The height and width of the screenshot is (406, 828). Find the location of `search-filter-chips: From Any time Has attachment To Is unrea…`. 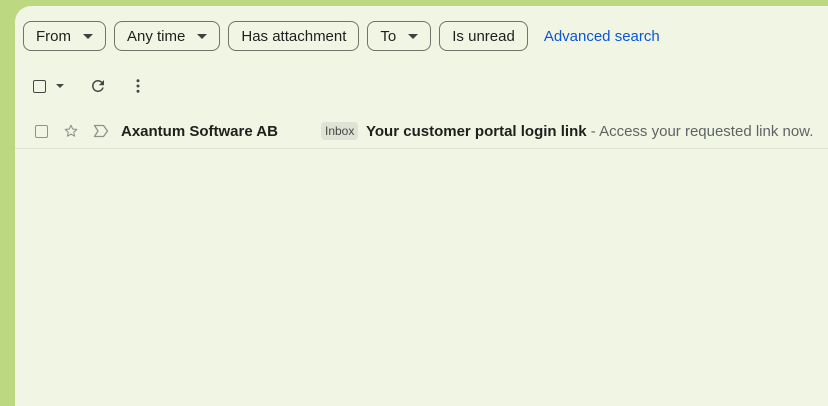

search-filter-chips: From Any time Has attachment To Is unrea… is located at coordinates (341, 36).